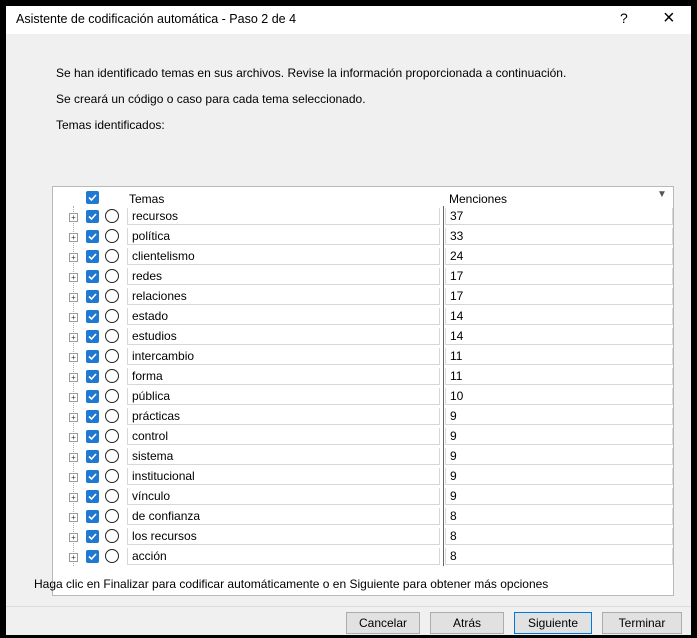 This screenshot has width=697, height=638. I want to click on table-row: + estudios 14, so click(363, 337).